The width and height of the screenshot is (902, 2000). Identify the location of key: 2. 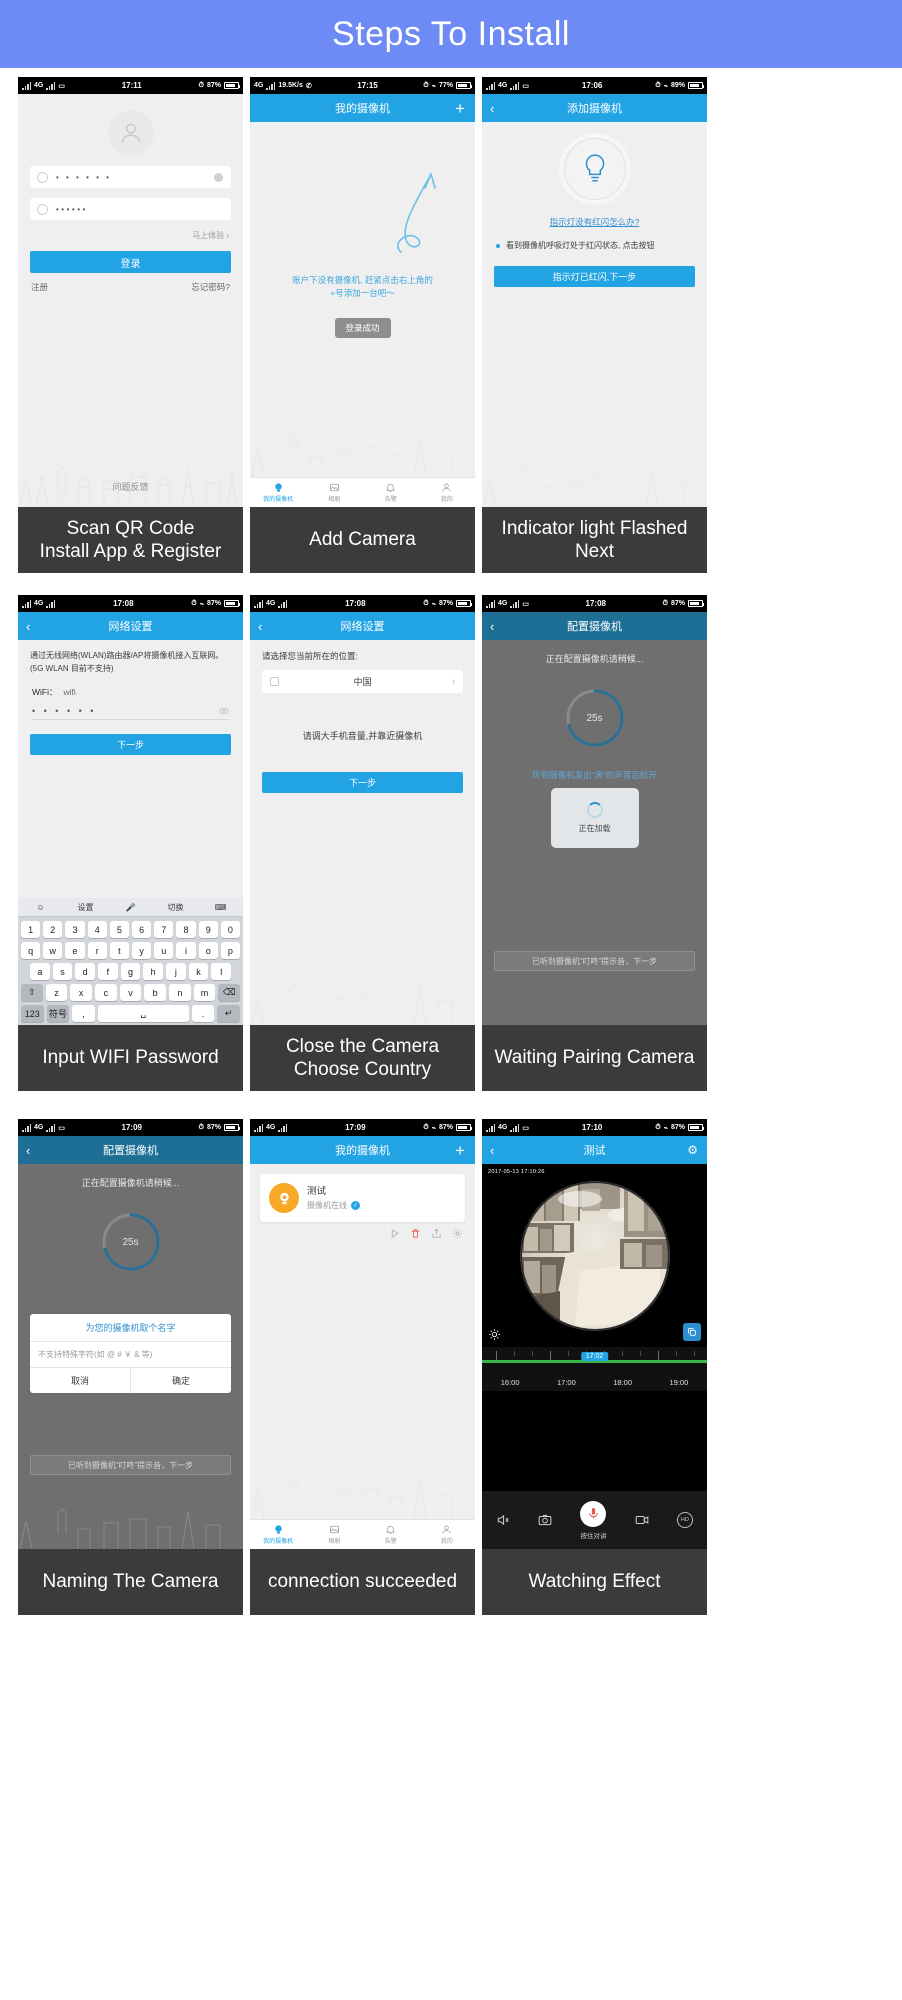
(53, 929).